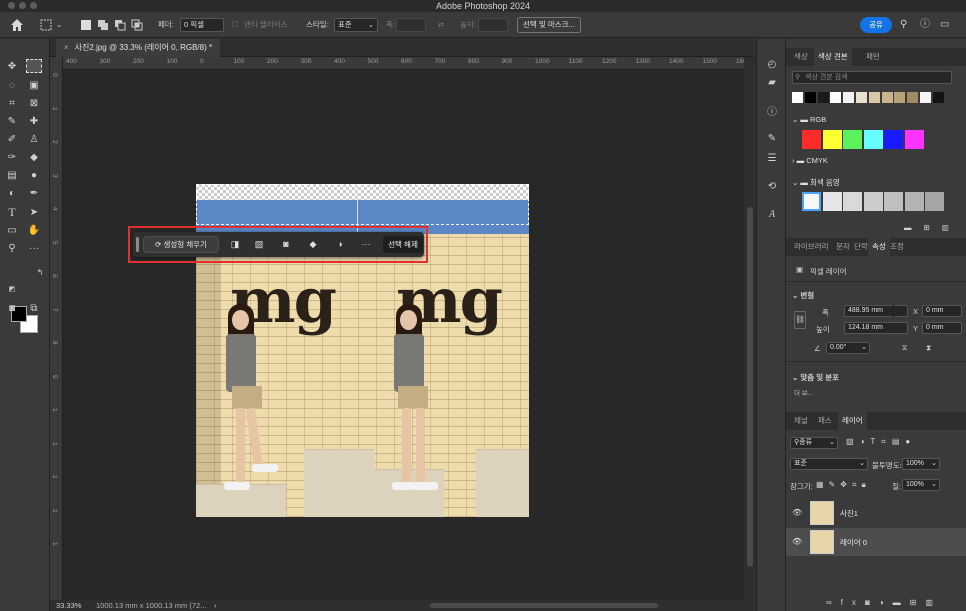 Image resolution: width=966 pixels, height=611 pixels. Describe the element at coordinates (811, 247) in the screenshot. I see `panel-tab: 라이브러리` at that location.